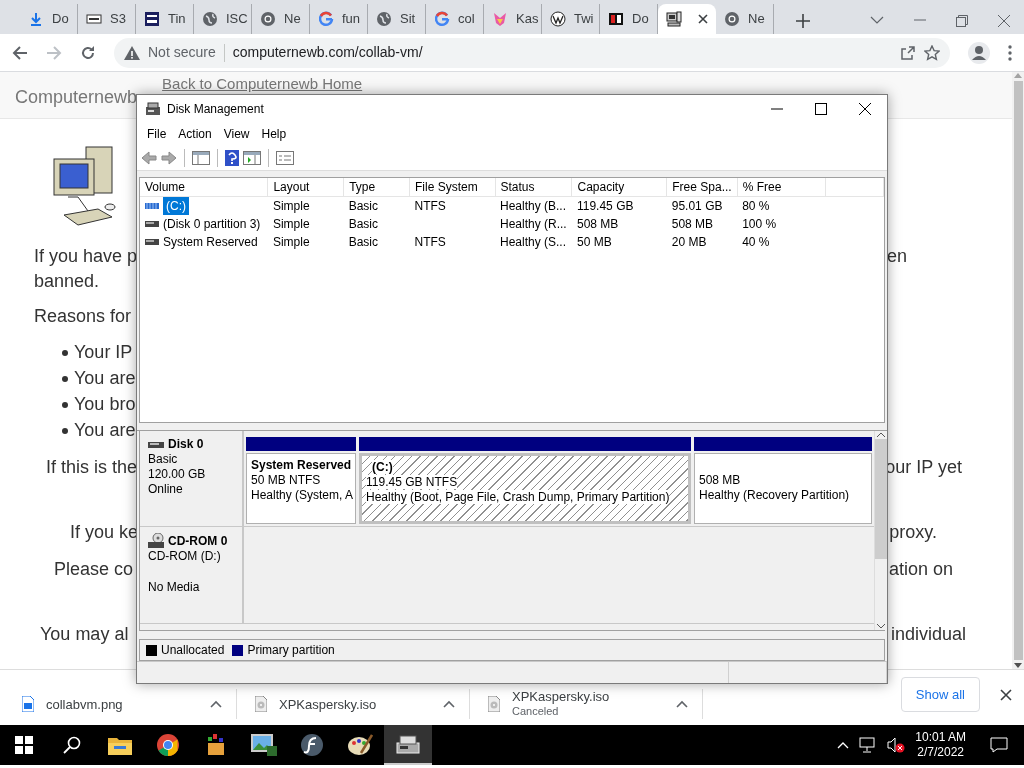  I want to click on download-item: XPKaspersky.iso Canceled, so click(595, 704).